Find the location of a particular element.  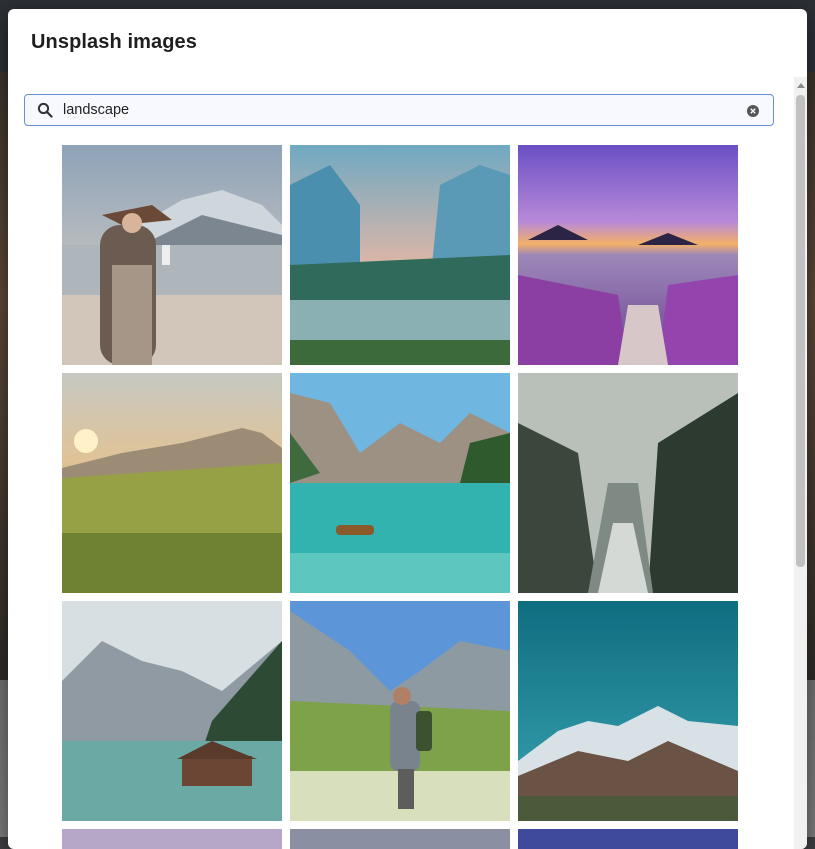

search-icon is located at coordinates (45, 110).